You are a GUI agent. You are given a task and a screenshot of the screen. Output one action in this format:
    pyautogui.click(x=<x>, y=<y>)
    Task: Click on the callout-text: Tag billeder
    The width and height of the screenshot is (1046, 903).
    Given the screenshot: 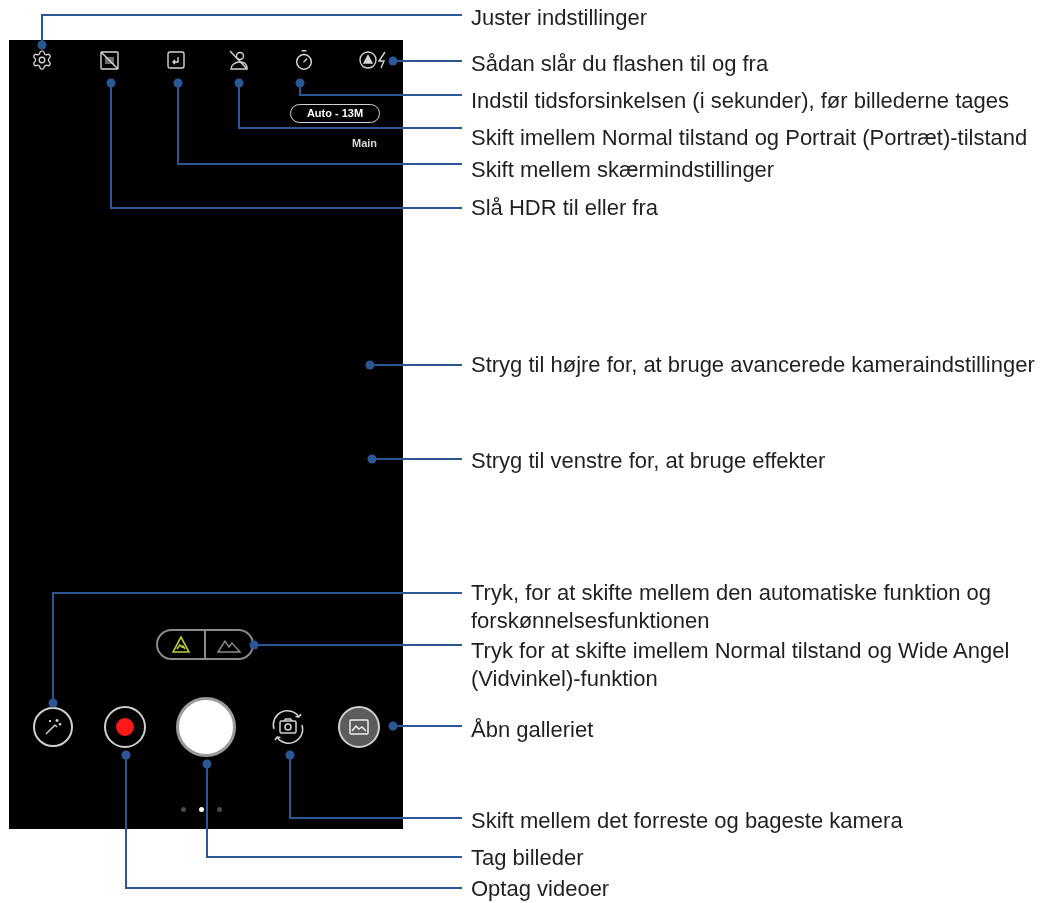 What is the action you would take?
    pyautogui.click(x=528, y=858)
    